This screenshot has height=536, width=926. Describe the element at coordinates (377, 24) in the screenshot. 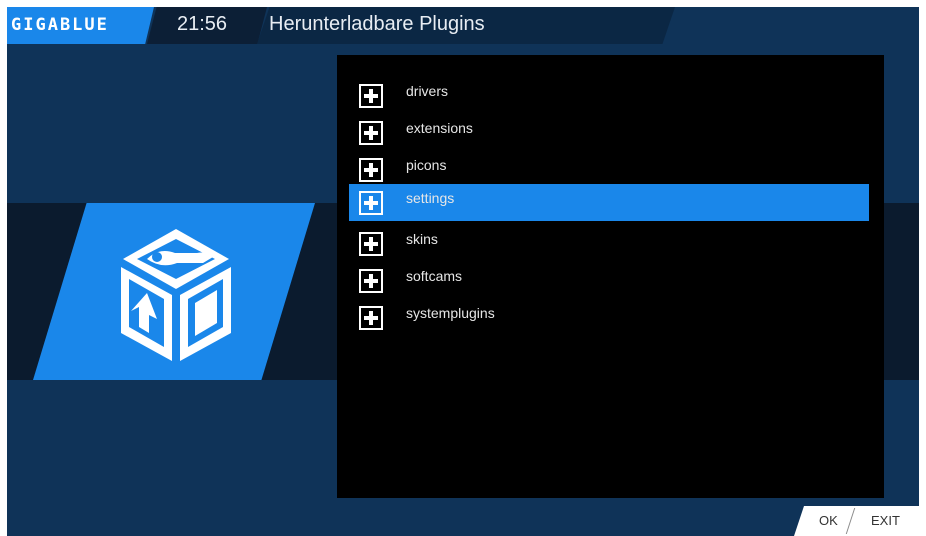

I see `page-title: Herunterladbare Plugins` at that location.